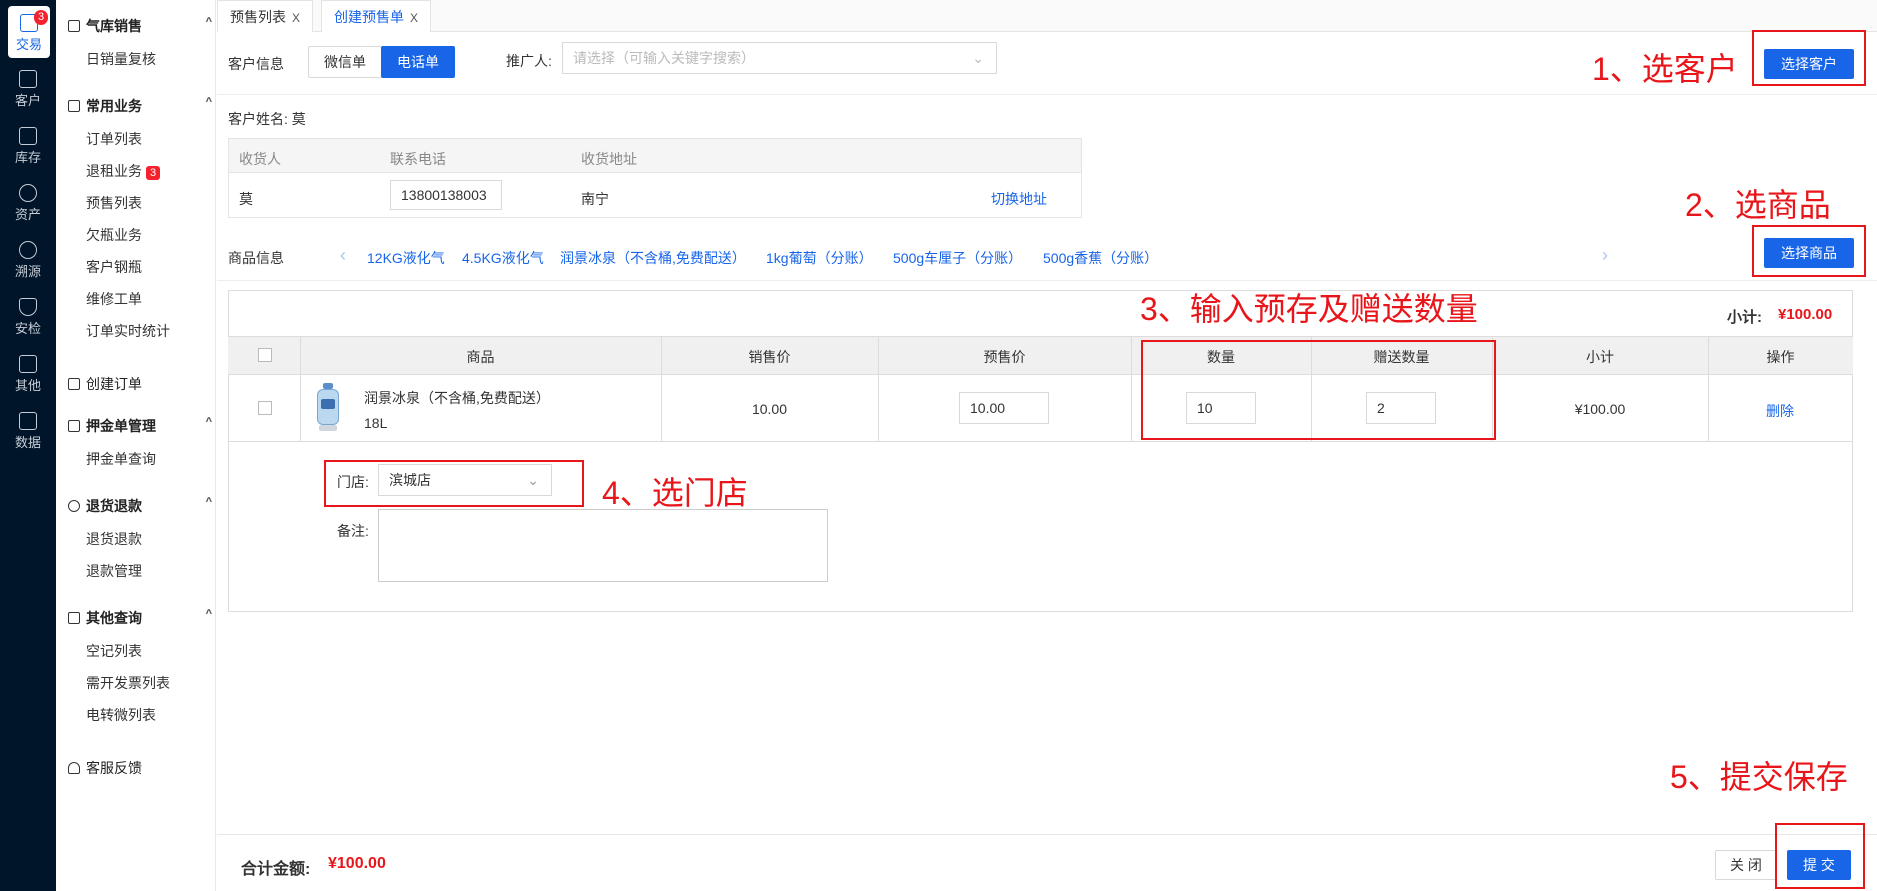 The height and width of the screenshot is (891, 1877). I want to click on order-type-phone: 电话单, so click(418, 62).